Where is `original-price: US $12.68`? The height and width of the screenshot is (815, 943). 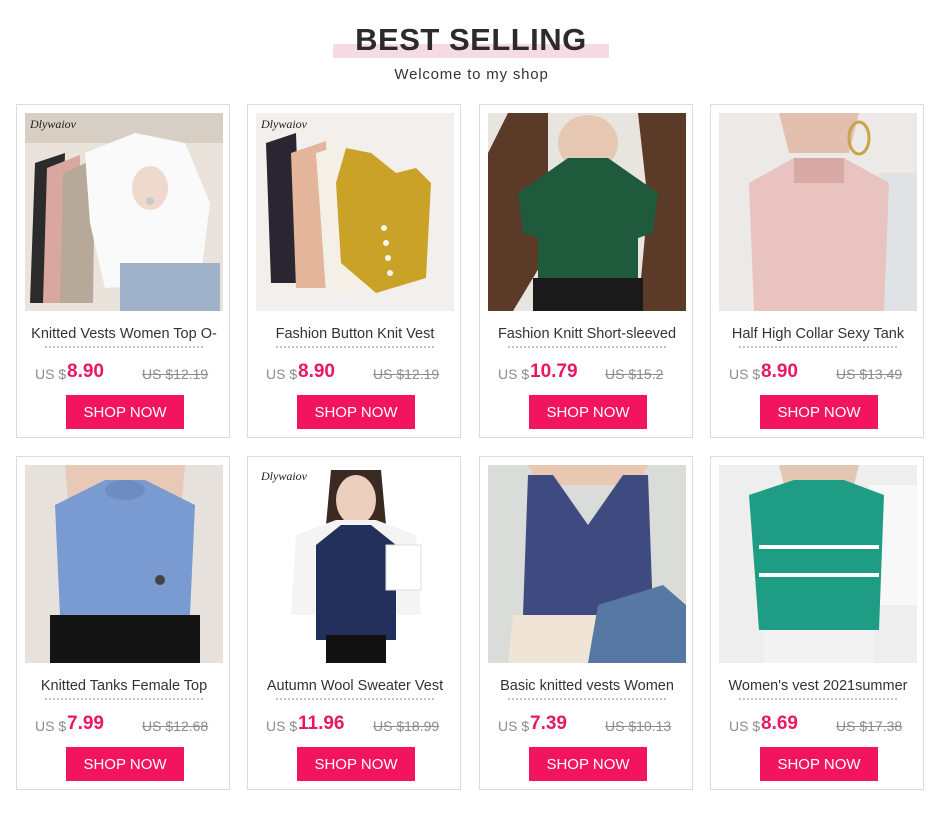
original-price: US $12.68 is located at coordinates (175, 726).